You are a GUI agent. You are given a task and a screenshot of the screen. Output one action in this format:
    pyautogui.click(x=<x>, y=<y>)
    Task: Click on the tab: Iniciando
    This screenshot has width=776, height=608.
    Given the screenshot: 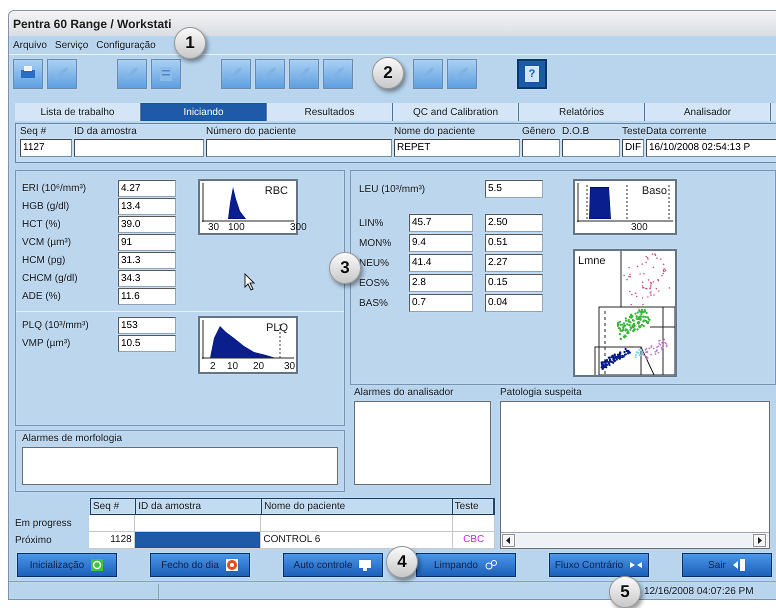 What is the action you would take?
    pyautogui.click(x=204, y=112)
    